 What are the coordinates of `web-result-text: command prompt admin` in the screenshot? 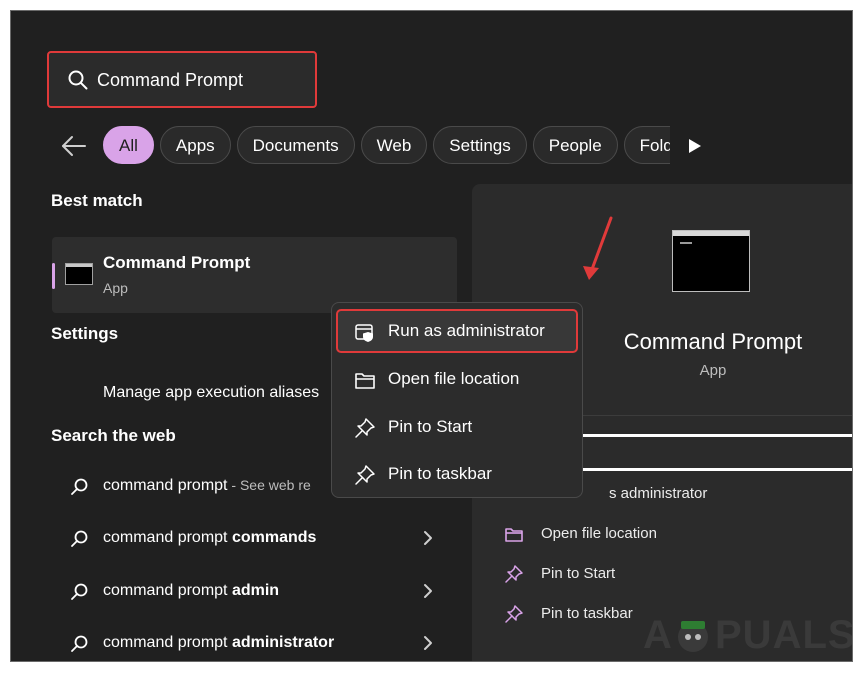 It's located at (191, 590).